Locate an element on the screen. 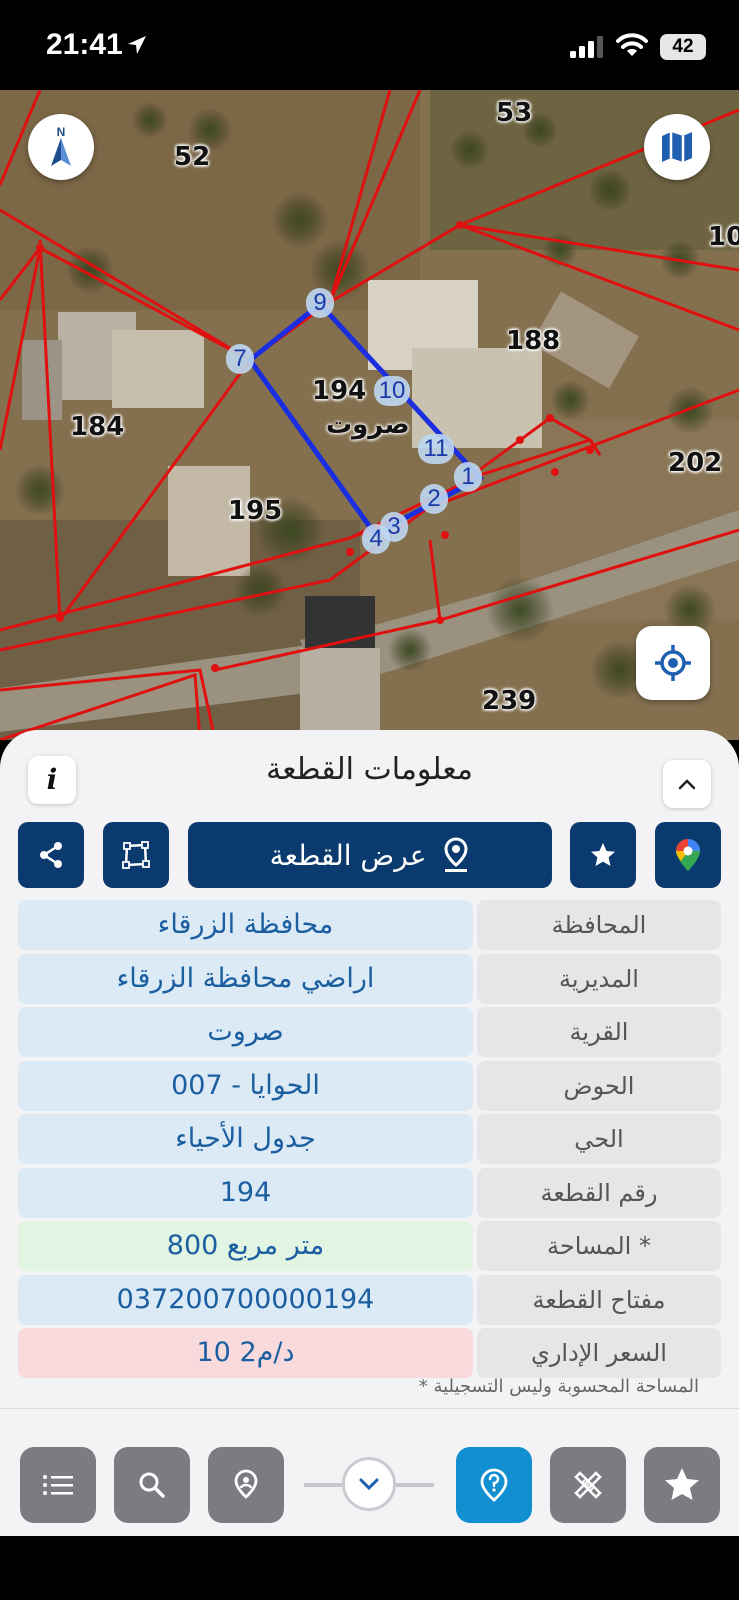  crosshair-icon is located at coordinates (673, 663).